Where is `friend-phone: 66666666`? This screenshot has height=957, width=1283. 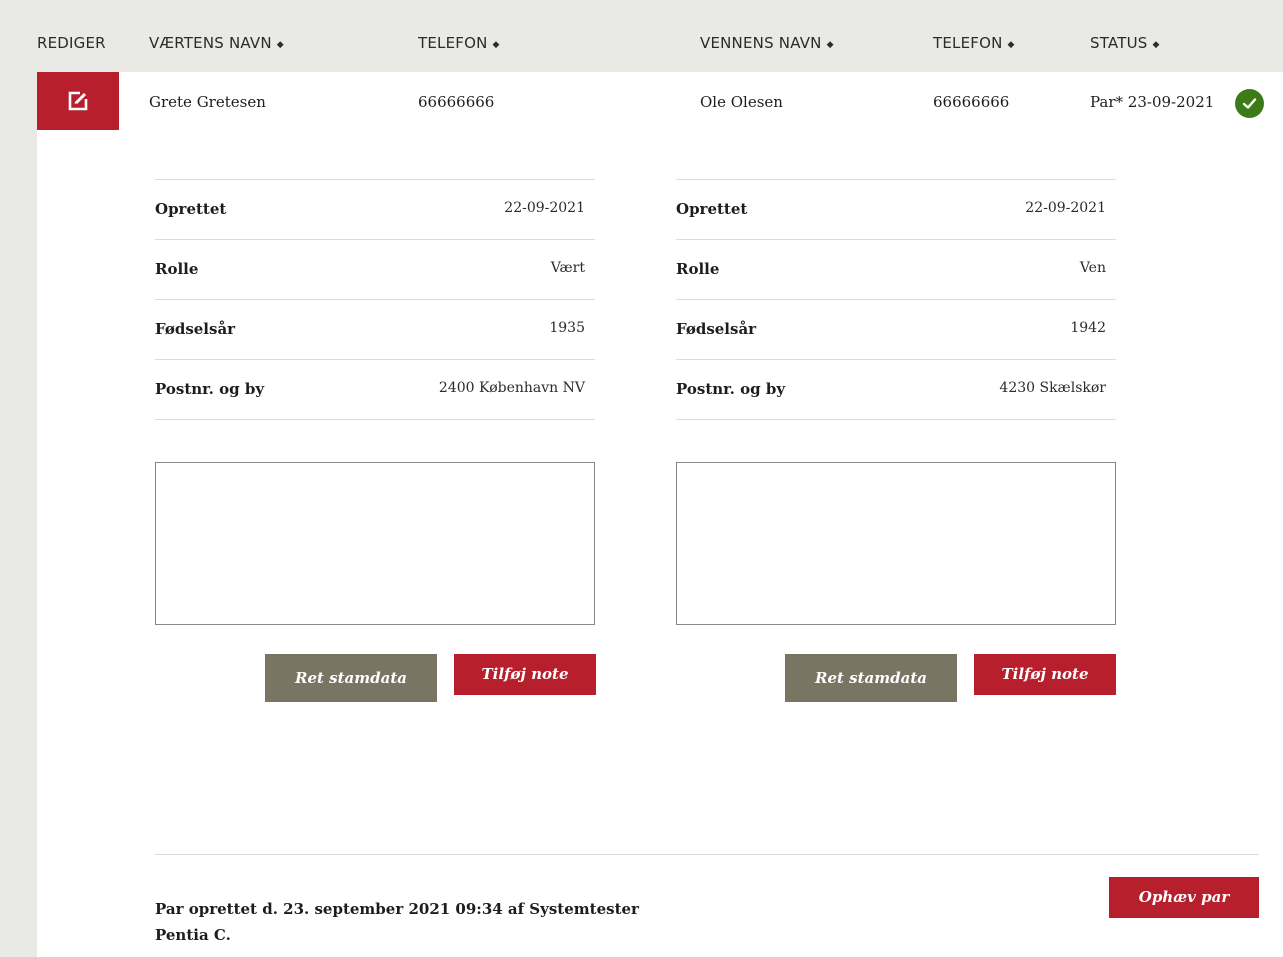
friend-phone: 66666666 is located at coordinates (971, 102).